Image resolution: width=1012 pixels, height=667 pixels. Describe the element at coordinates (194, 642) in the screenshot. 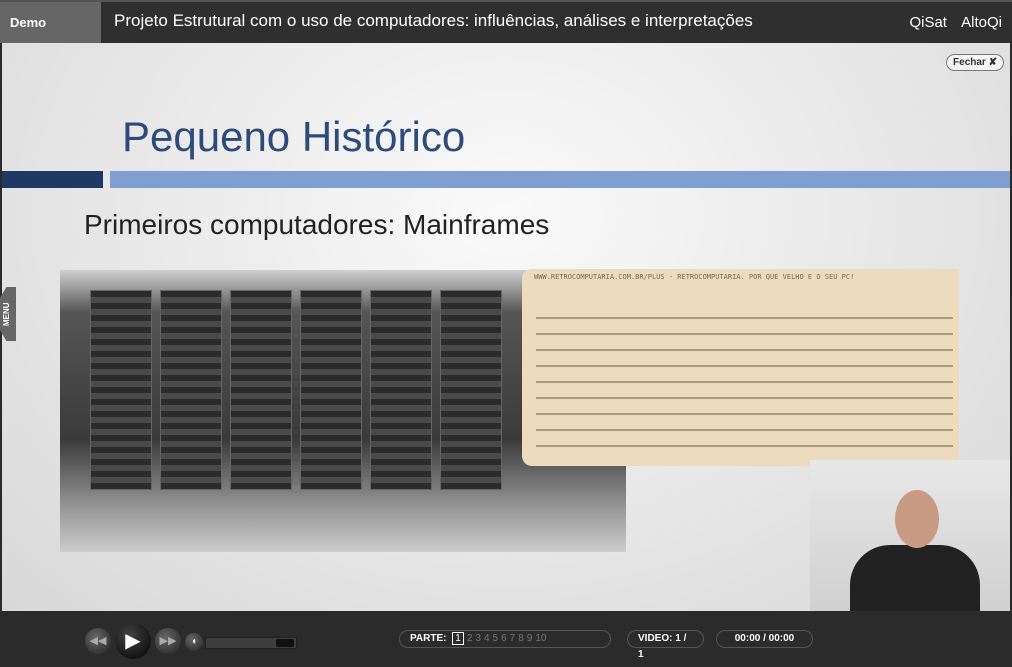

I see `volume-icon: ◖` at that location.